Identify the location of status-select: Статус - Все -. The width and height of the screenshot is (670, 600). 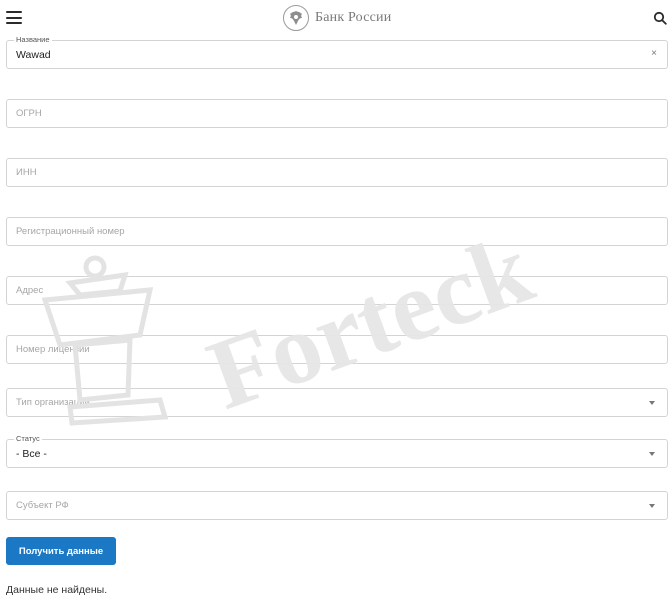
(337, 451).